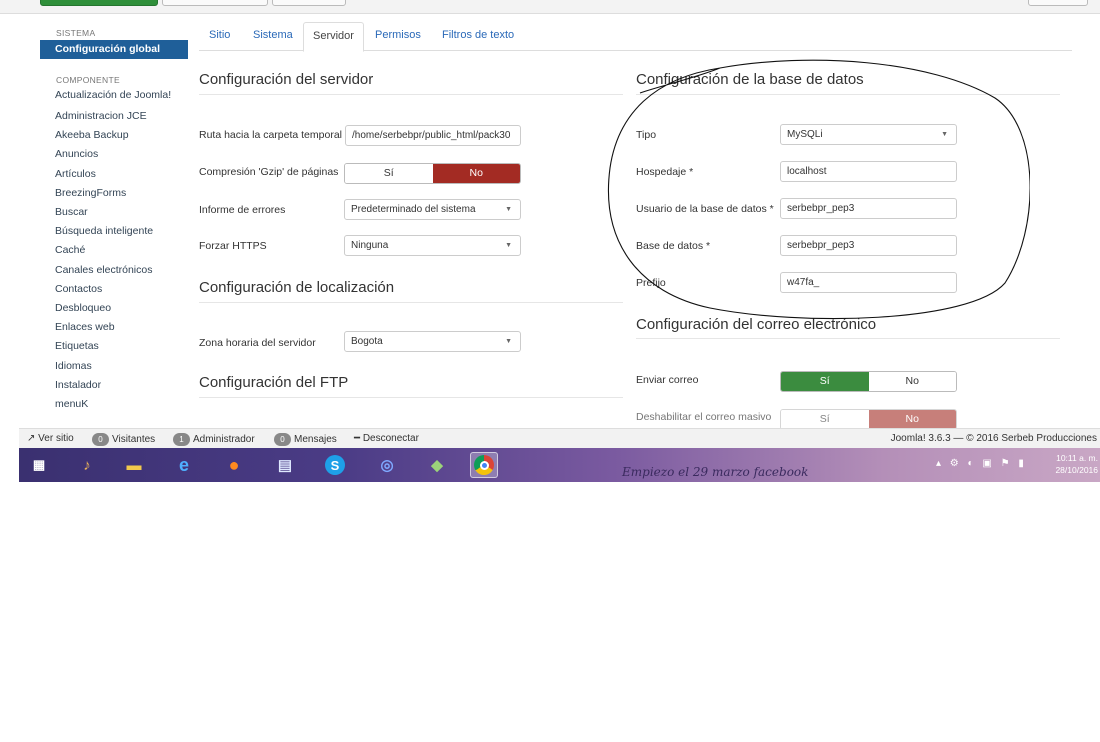 The height and width of the screenshot is (742, 1100). I want to click on sidebar-item-jce: Administracion JCE, so click(114, 116).